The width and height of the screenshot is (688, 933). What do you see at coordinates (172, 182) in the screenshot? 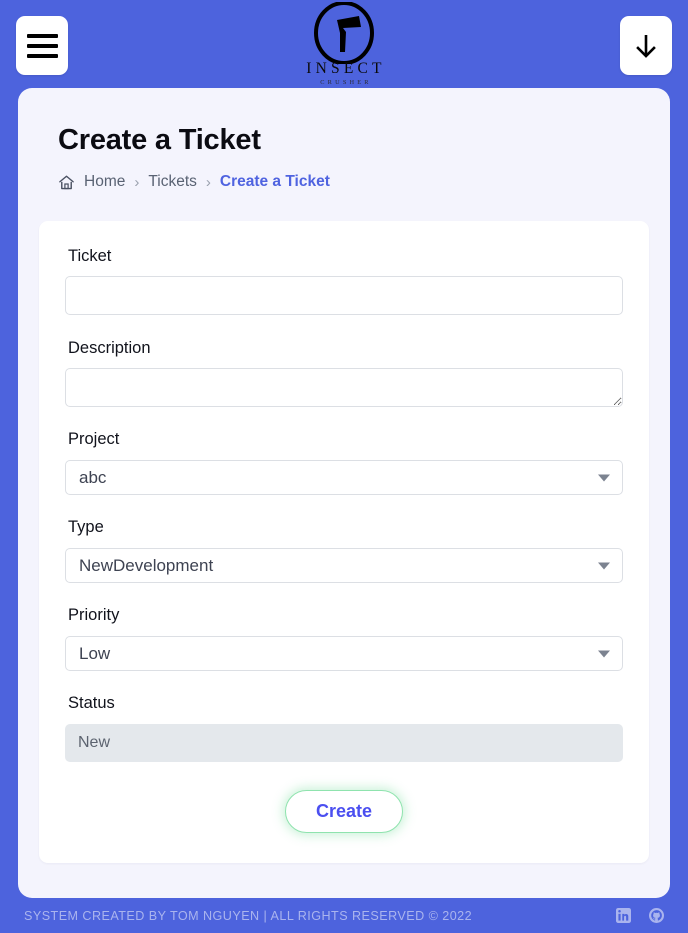
I see `breadcrumb-item-tickets: Tickets` at bounding box center [172, 182].